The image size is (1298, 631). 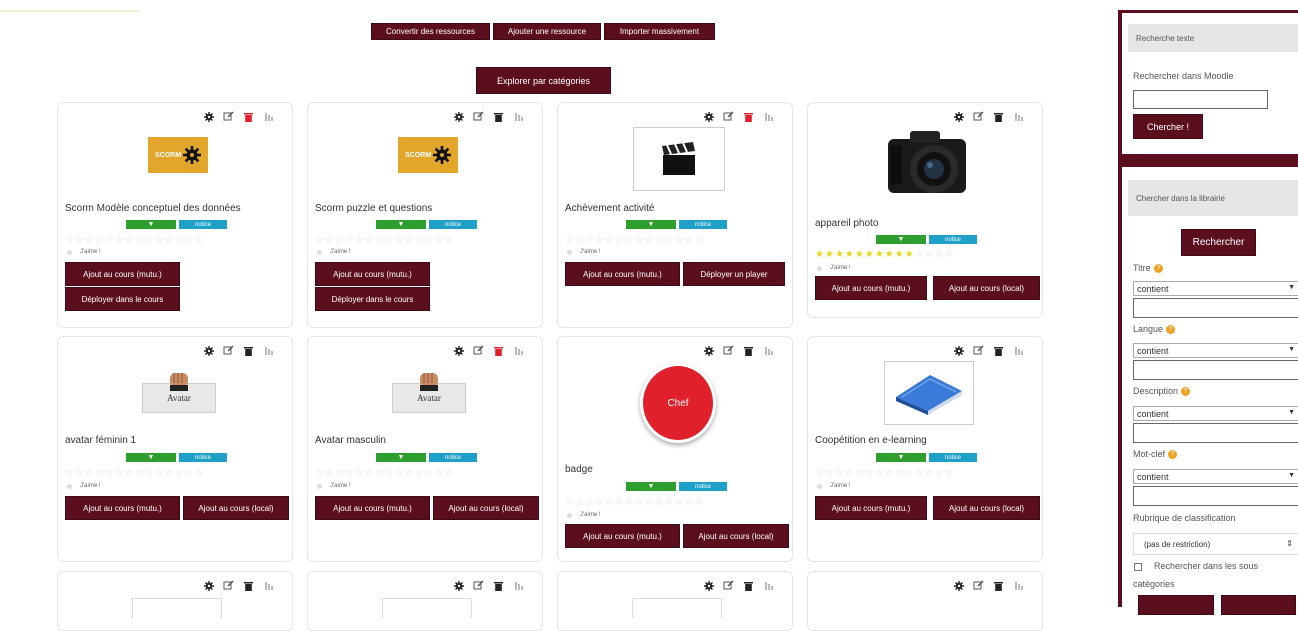 What do you see at coordinates (871, 440) in the screenshot?
I see `resource-title: Coopétition en e-learning` at bounding box center [871, 440].